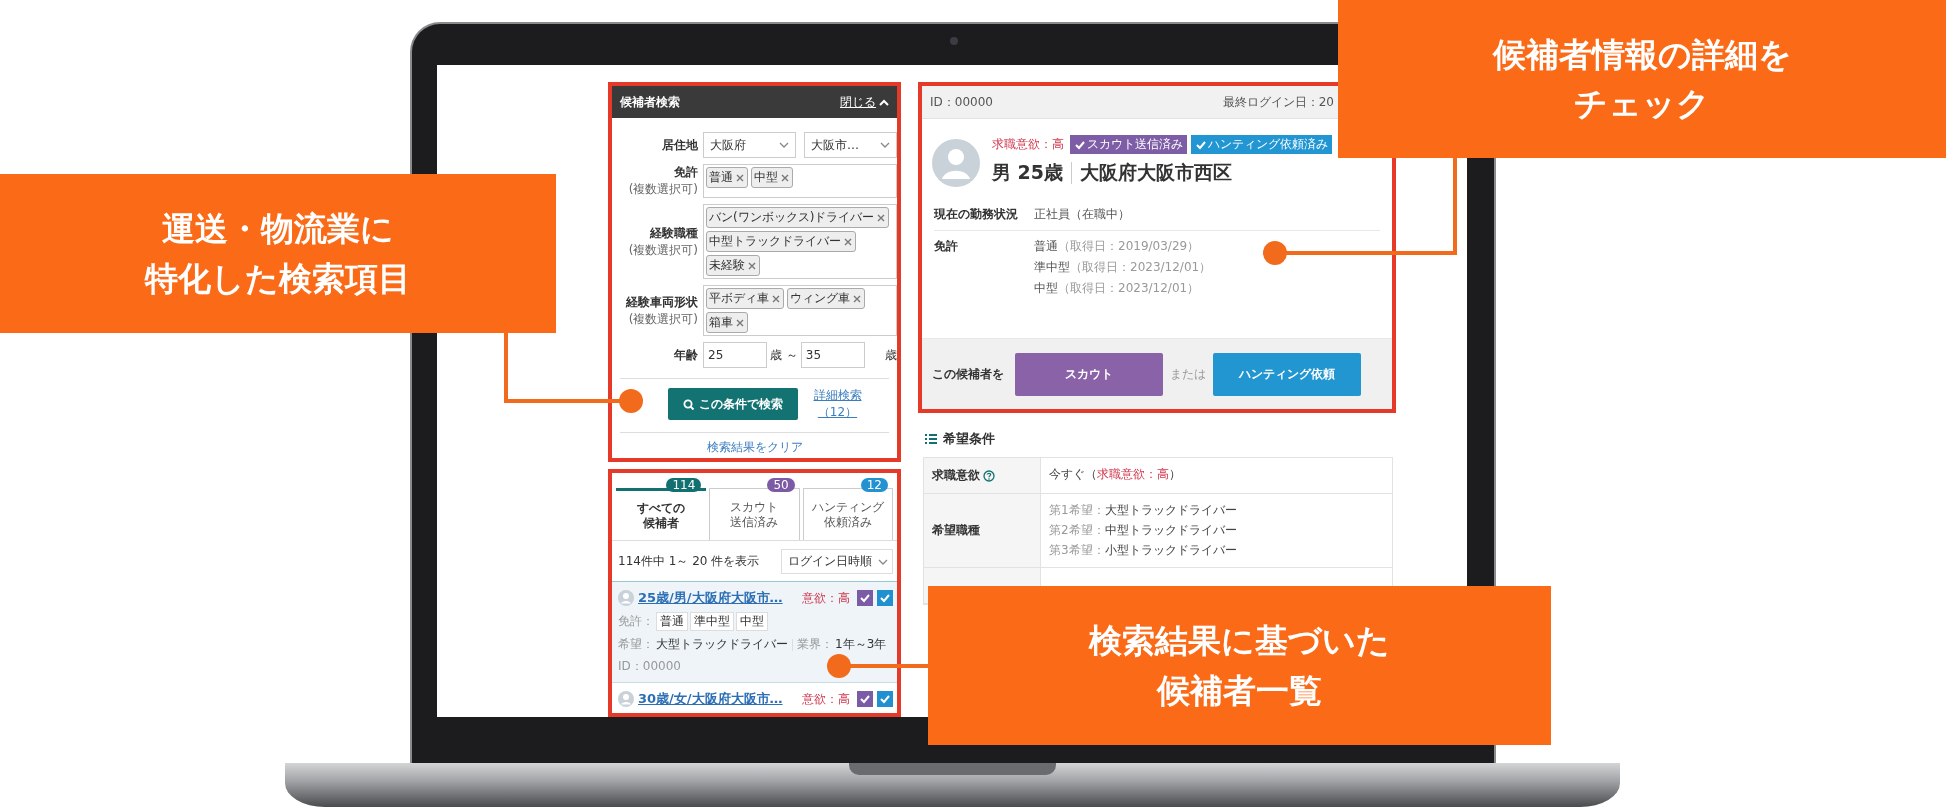 Image resolution: width=1946 pixels, height=808 pixels. I want to click on candidate-row: 30歳/女/大阪府大阪市… 意欲：高, so click(754, 697).